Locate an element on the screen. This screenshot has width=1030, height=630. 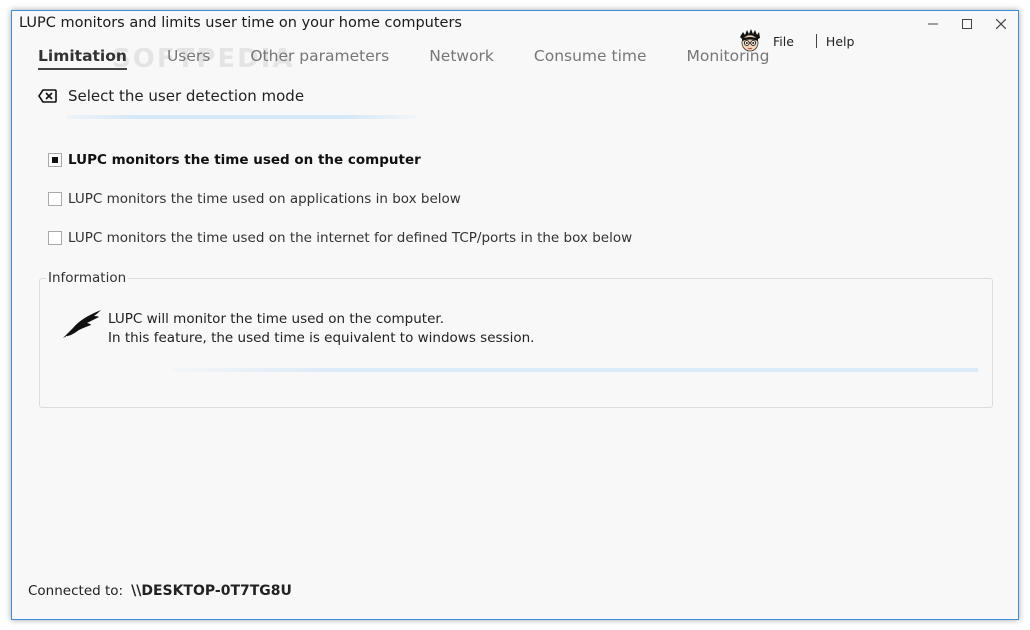
checkbox-monitor-computer is located at coordinates (55, 160).